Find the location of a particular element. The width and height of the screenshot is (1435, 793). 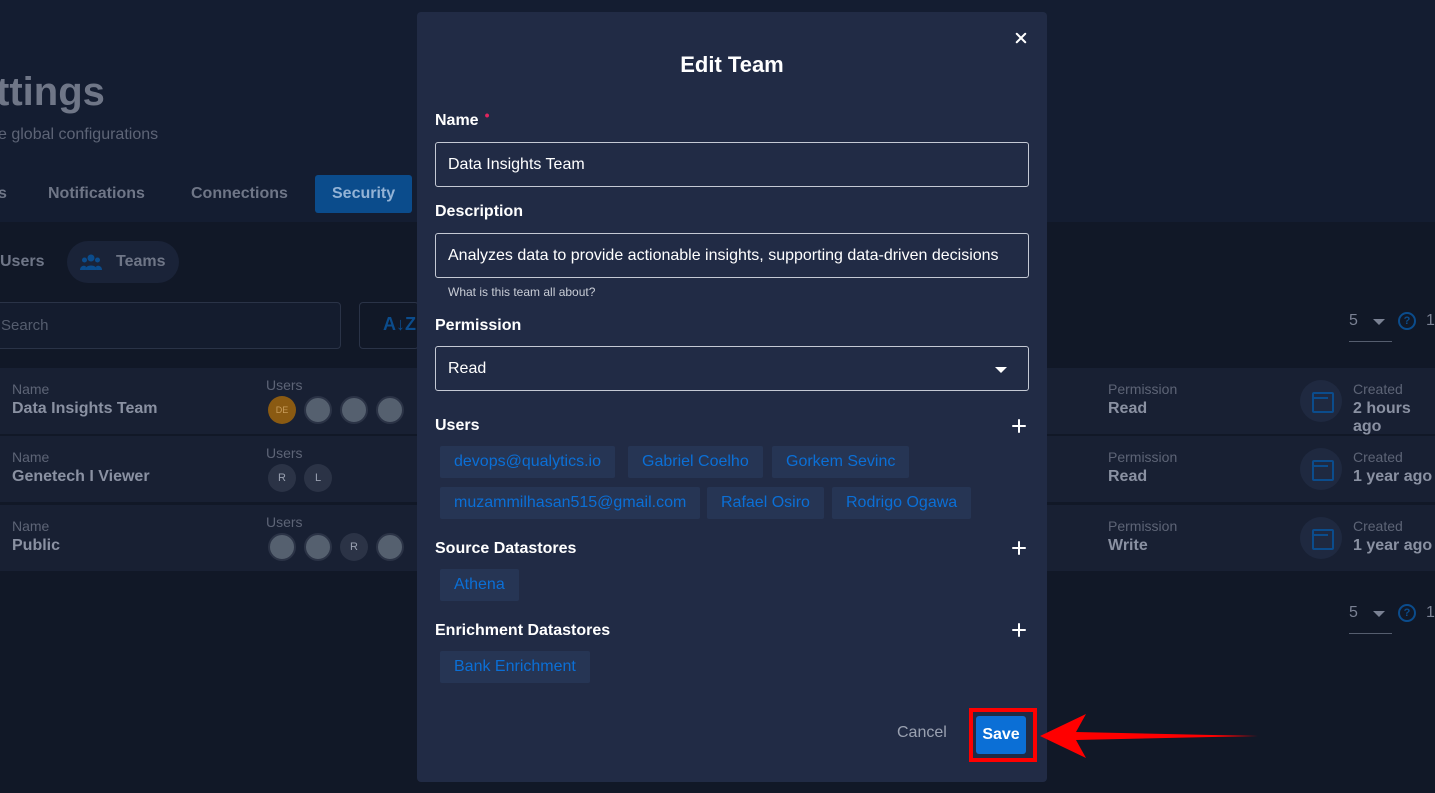

add-enrichment-datastore-icon is located at coordinates (1019, 630).